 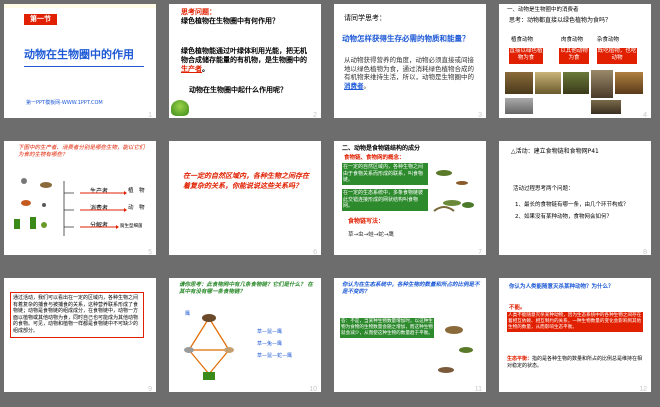 I want to click on term-definition: 生态平衡：指的是各种生物的数量和所占的比例总是维持在相对稳定的状态。, so click(x=575, y=362).